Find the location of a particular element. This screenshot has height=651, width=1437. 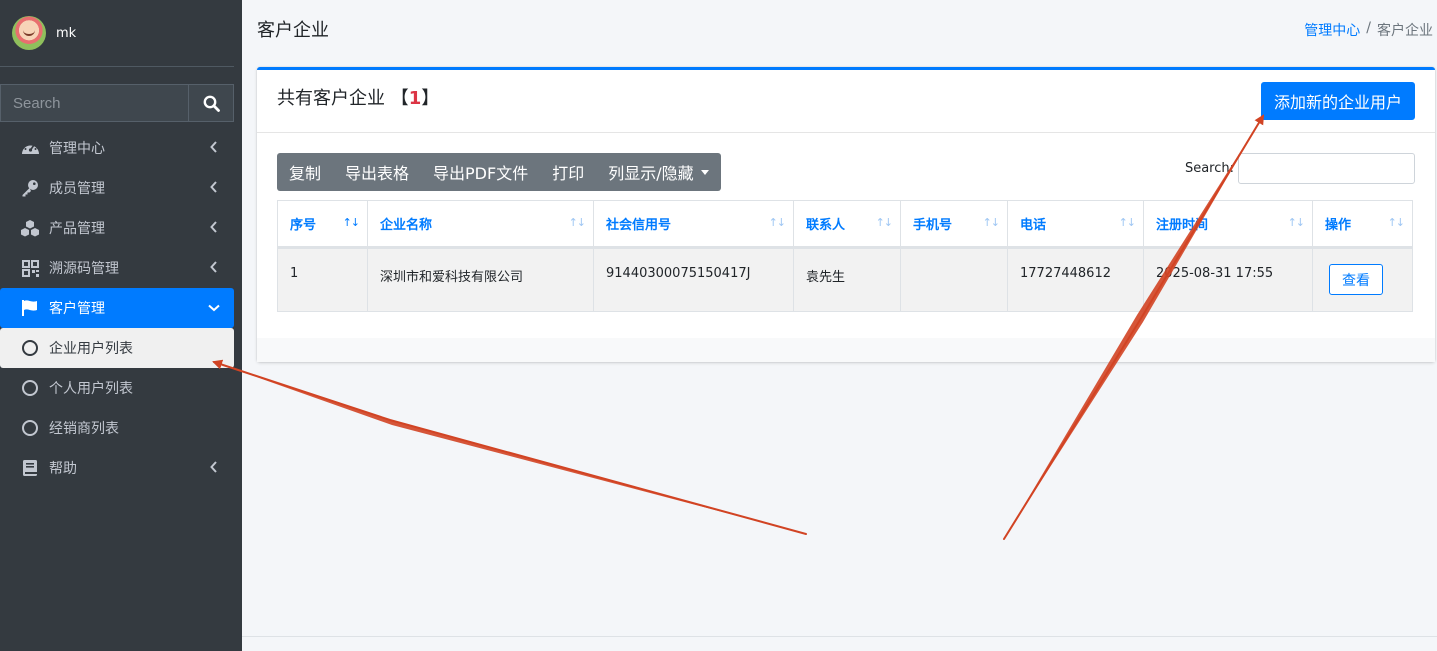

column-visibility-label: 列显示/隐藏 is located at coordinates (651, 173).